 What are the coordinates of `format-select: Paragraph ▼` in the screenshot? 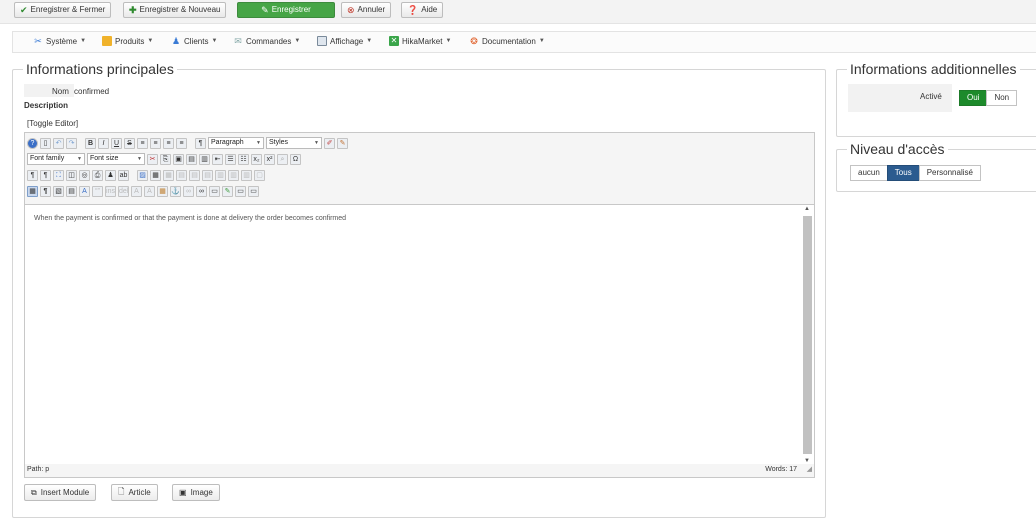 It's located at (236, 143).